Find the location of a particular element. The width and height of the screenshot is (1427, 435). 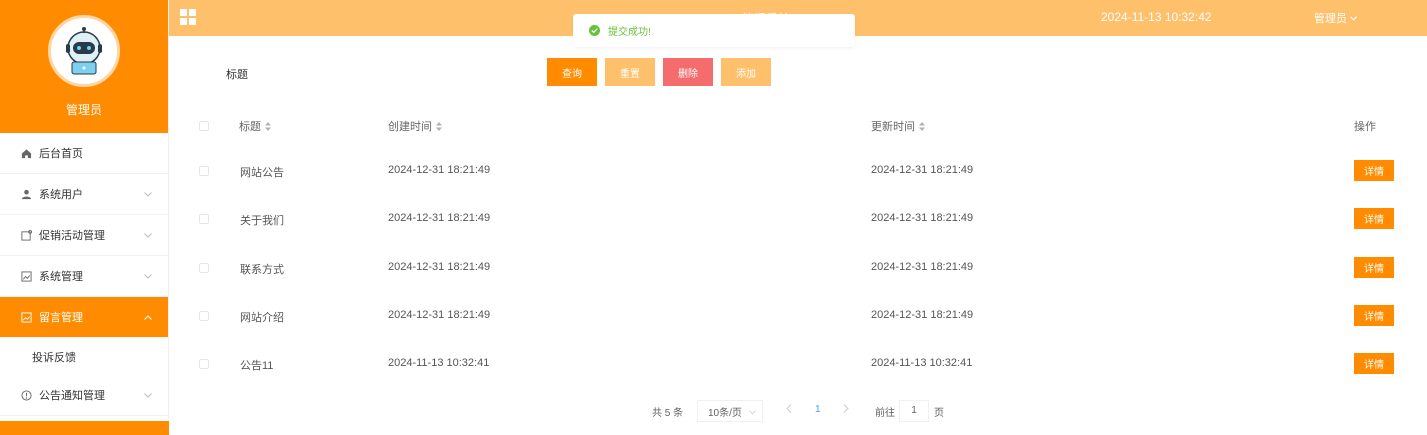

chevron-up-icon is located at coordinates (148, 317).